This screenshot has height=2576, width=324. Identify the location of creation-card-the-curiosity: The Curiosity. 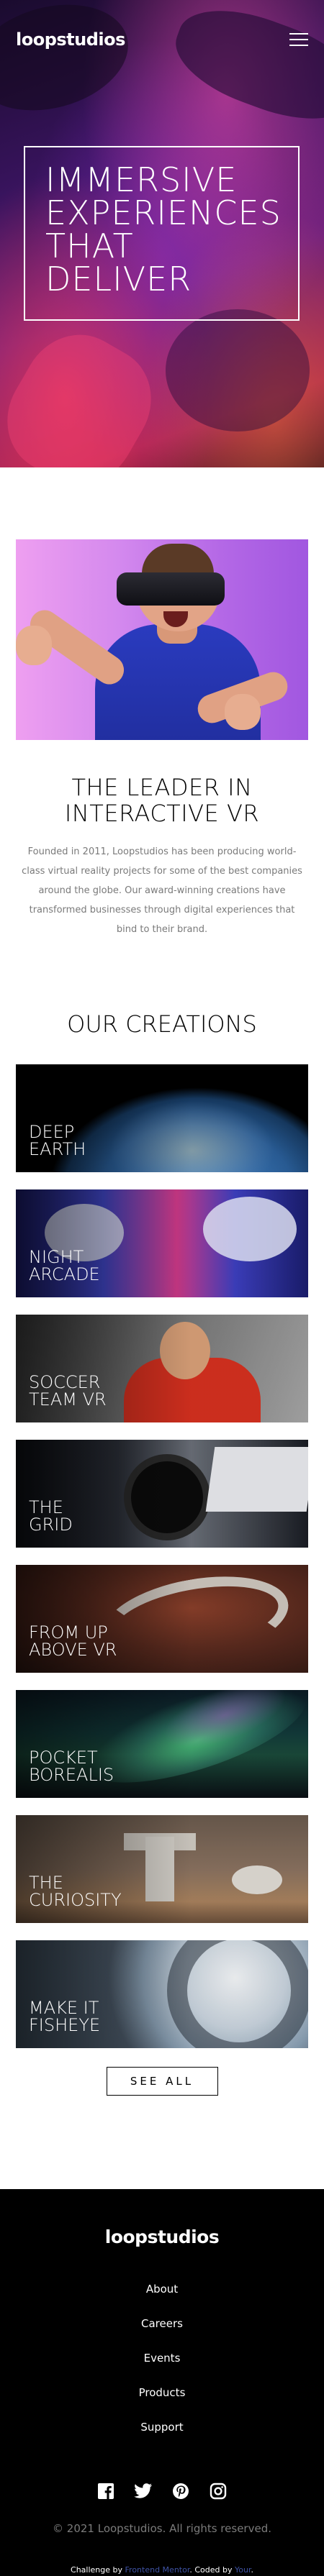
(162, 1869).